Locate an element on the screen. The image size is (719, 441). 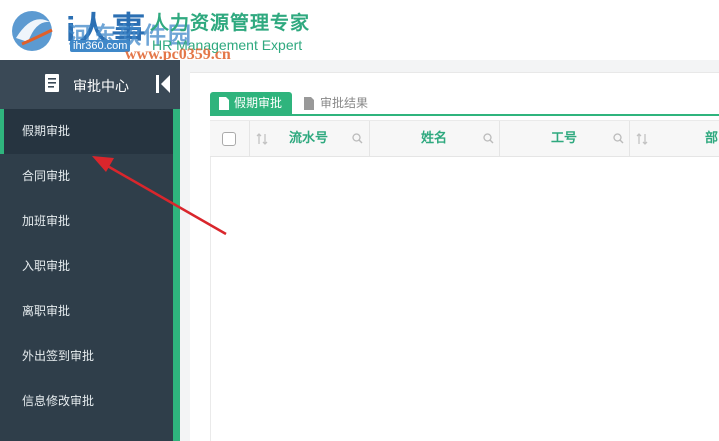
column-header-employee-id: 工号 is located at coordinates (565, 138).